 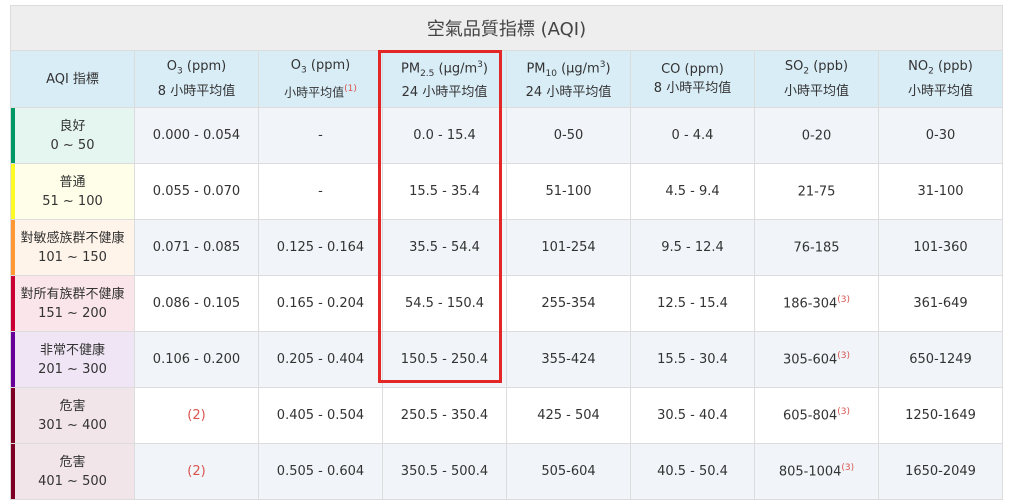 What do you see at coordinates (196, 79) in the screenshot?
I see `header-o3-8h: O3 (ppm) 8 小時平均值` at bounding box center [196, 79].